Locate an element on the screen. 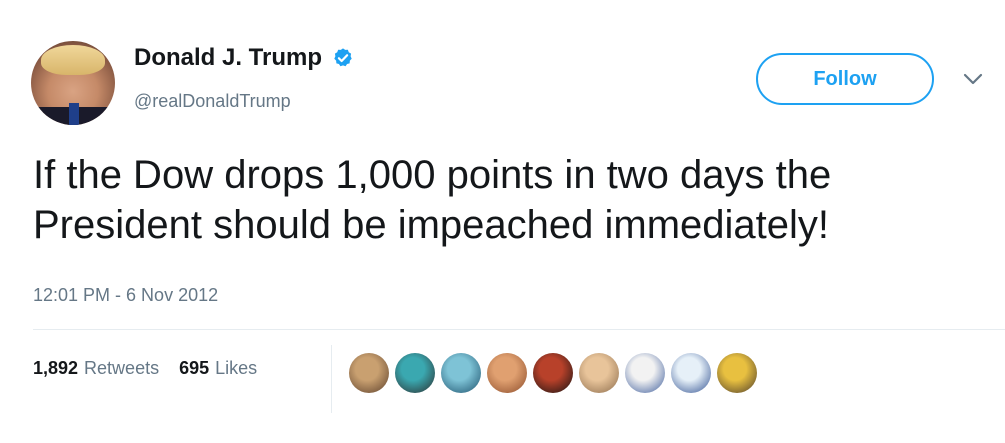 Image resolution: width=1005 pixels, height=443 pixels. follow-button: Follow is located at coordinates (845, 79).